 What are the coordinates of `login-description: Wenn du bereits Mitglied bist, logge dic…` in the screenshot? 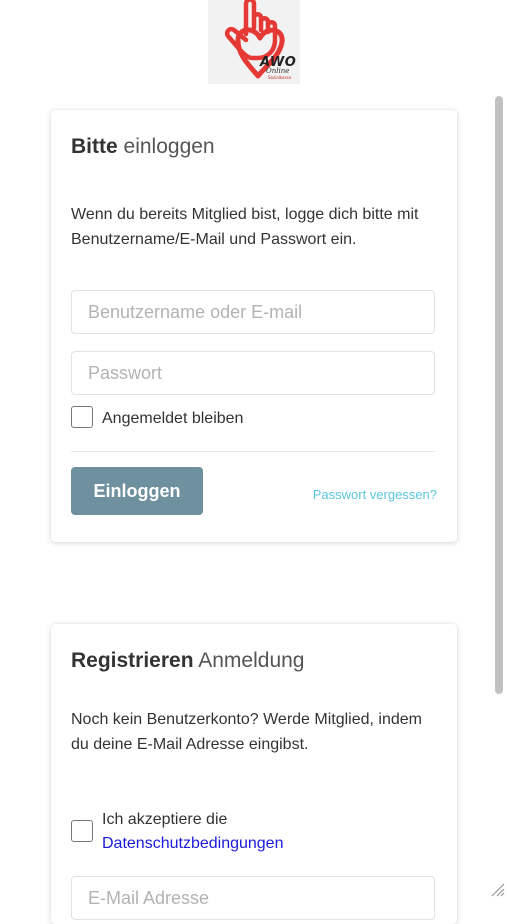 It's located at (245, 227).